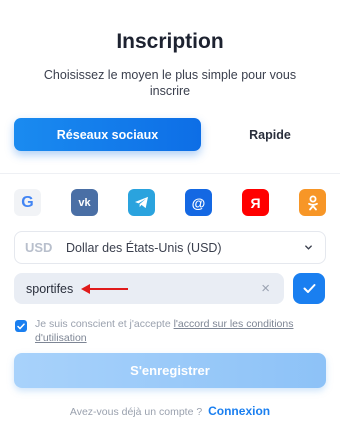 The width and height of the screenshot is (340, 441). What do you see at coordinates (170, 203) in the screenshot?
I see `social-login-row: G vk @ Я` at bounding box center [170, 203].